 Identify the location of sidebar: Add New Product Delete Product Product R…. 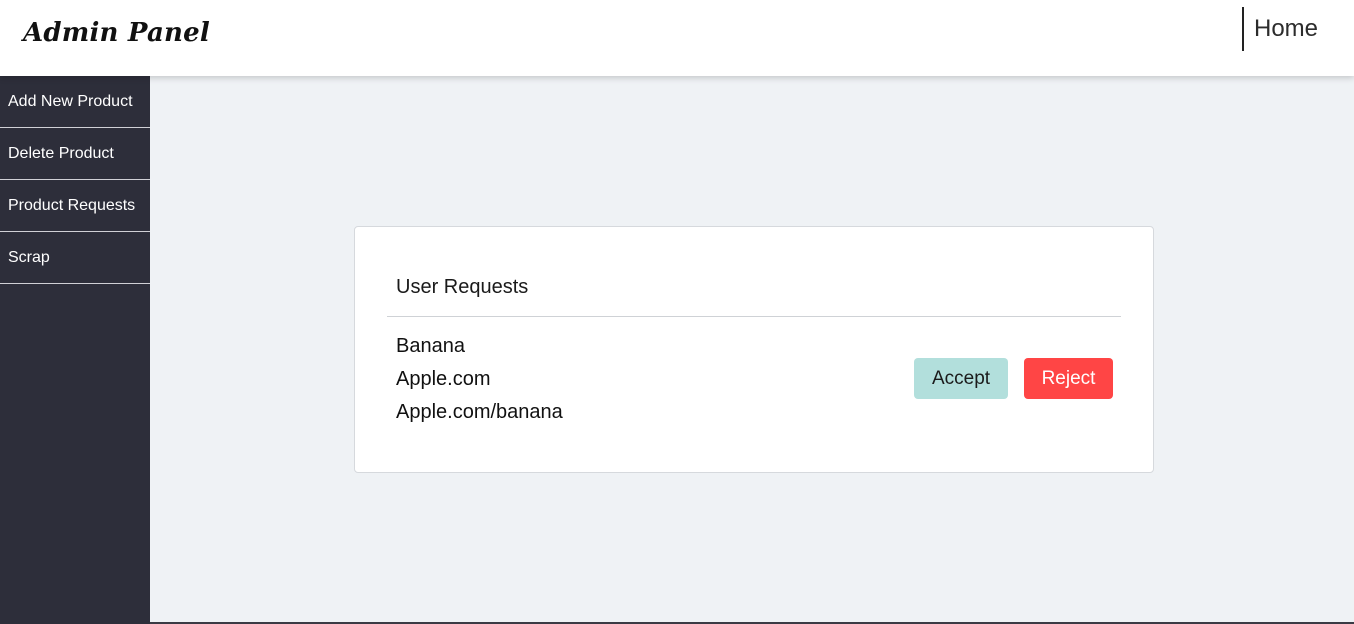
(75, 350).